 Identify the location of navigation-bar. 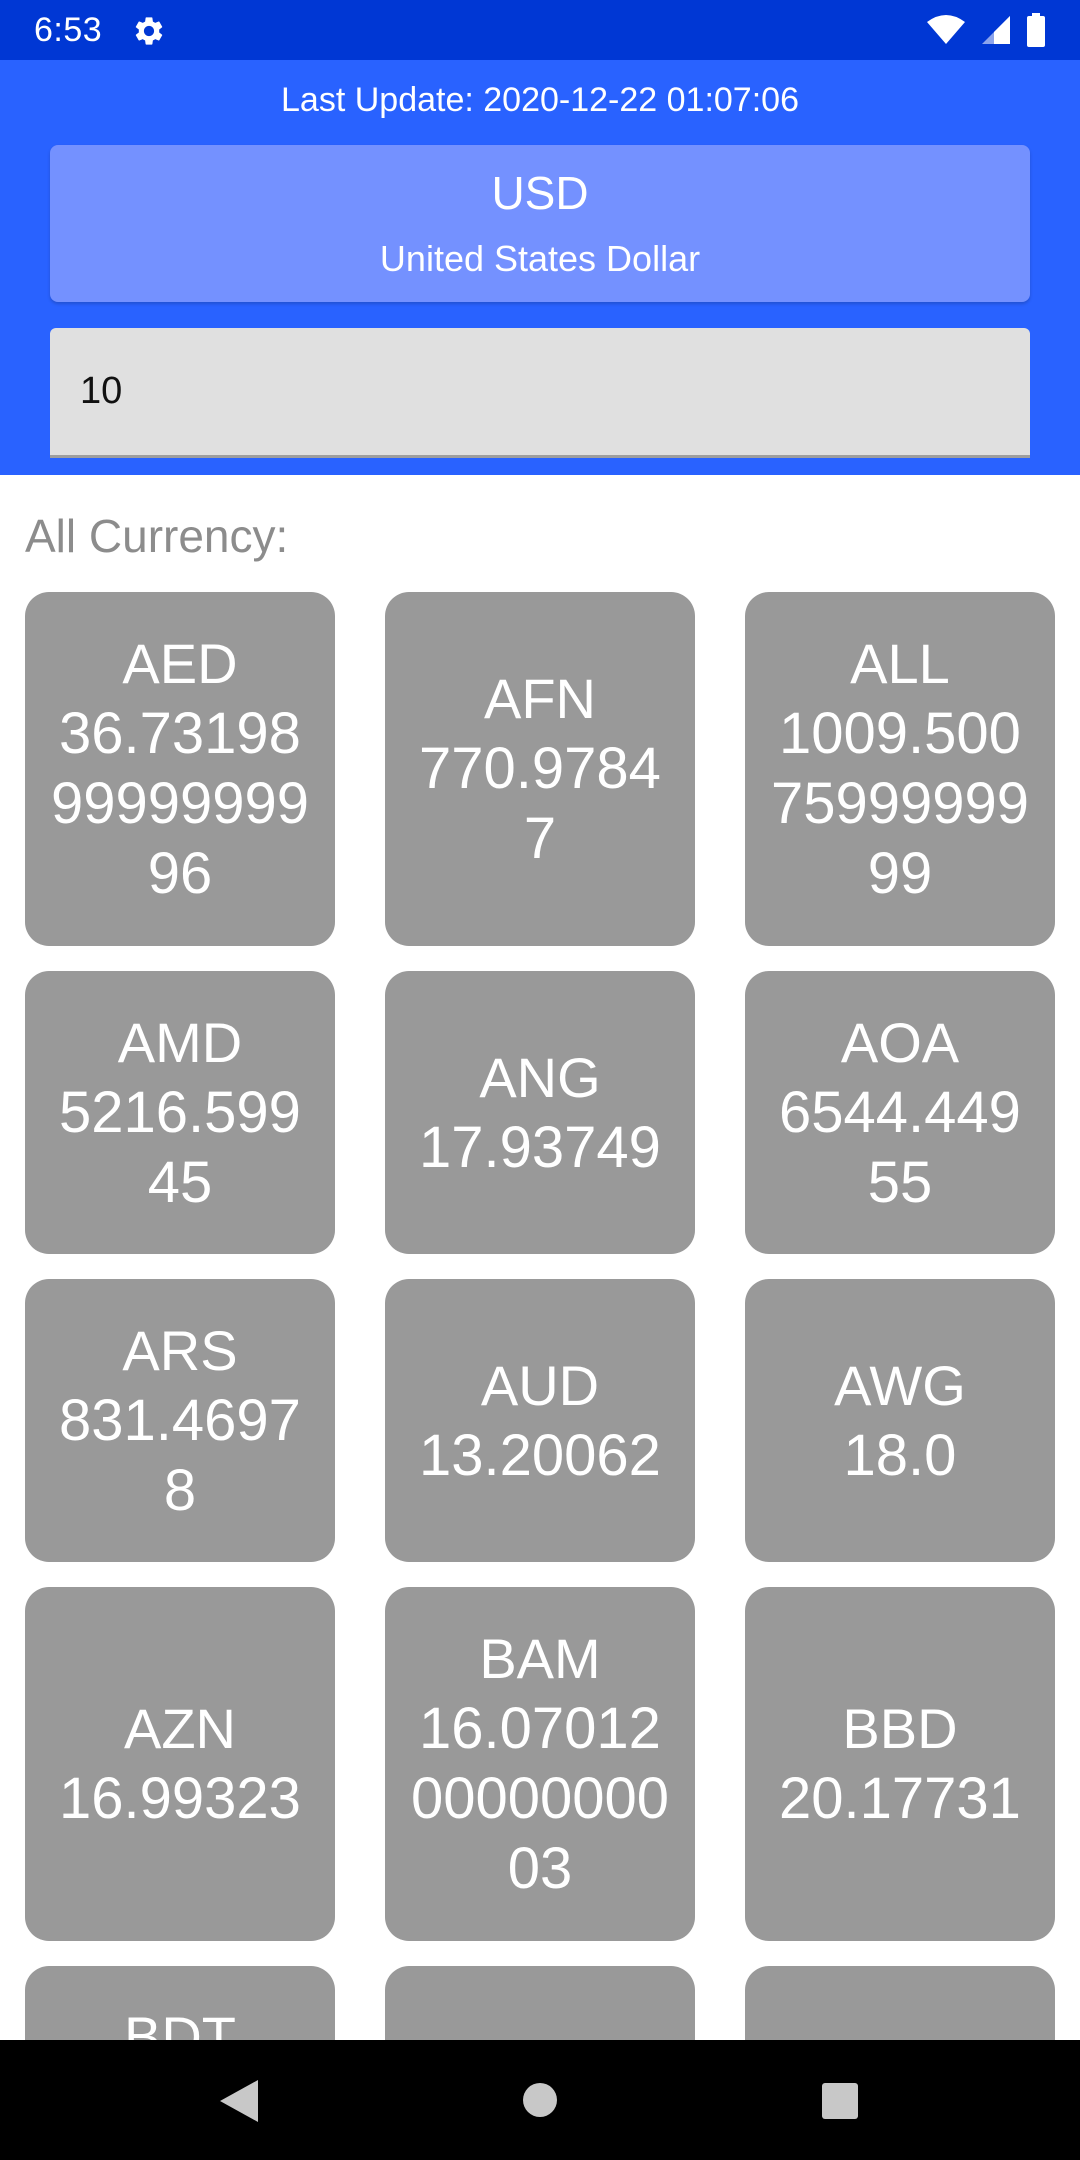
(540, 2100).